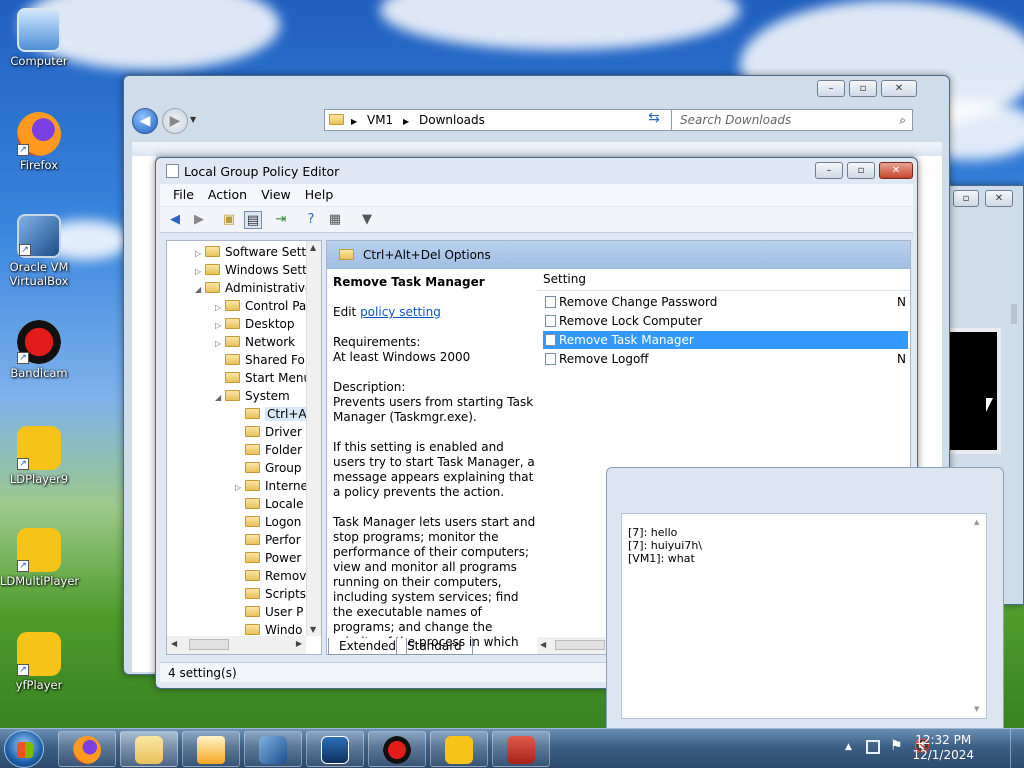 This screenshot has width=1024, height=768. Describe the element at coordinates (268, 432) in the screenshot. I see `tree-node: Driver` at that location.